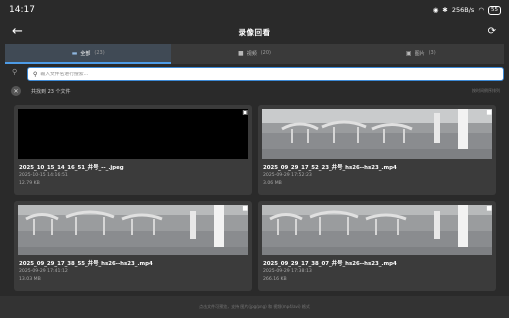 Image resolution: width=509 pixels, height=318 pixels. What do you see at coordinates (486, 90) in the screenshot?
I see `sort-hint: 按时间倒序排列` at bounding box center [486, 90].